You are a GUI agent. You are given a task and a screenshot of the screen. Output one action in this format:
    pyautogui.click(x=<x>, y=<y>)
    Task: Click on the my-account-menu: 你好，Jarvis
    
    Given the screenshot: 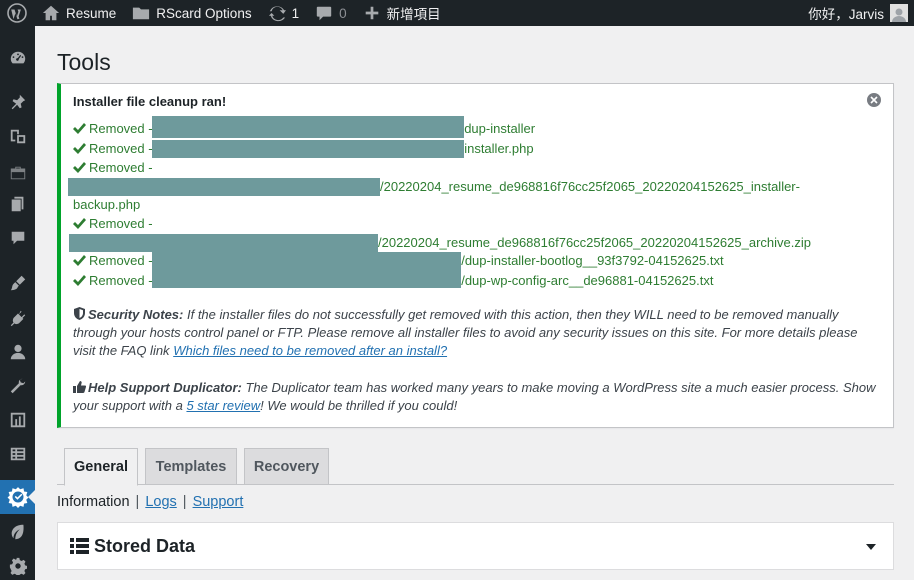 What is the action you would take?
    pyautogui.click(x=861, y=13)
    